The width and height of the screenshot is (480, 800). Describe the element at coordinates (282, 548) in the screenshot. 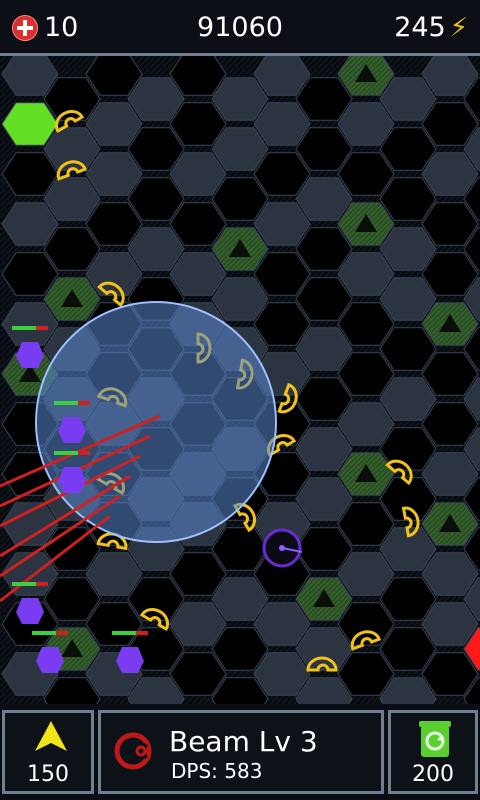

I see `beam-tower` at that location.